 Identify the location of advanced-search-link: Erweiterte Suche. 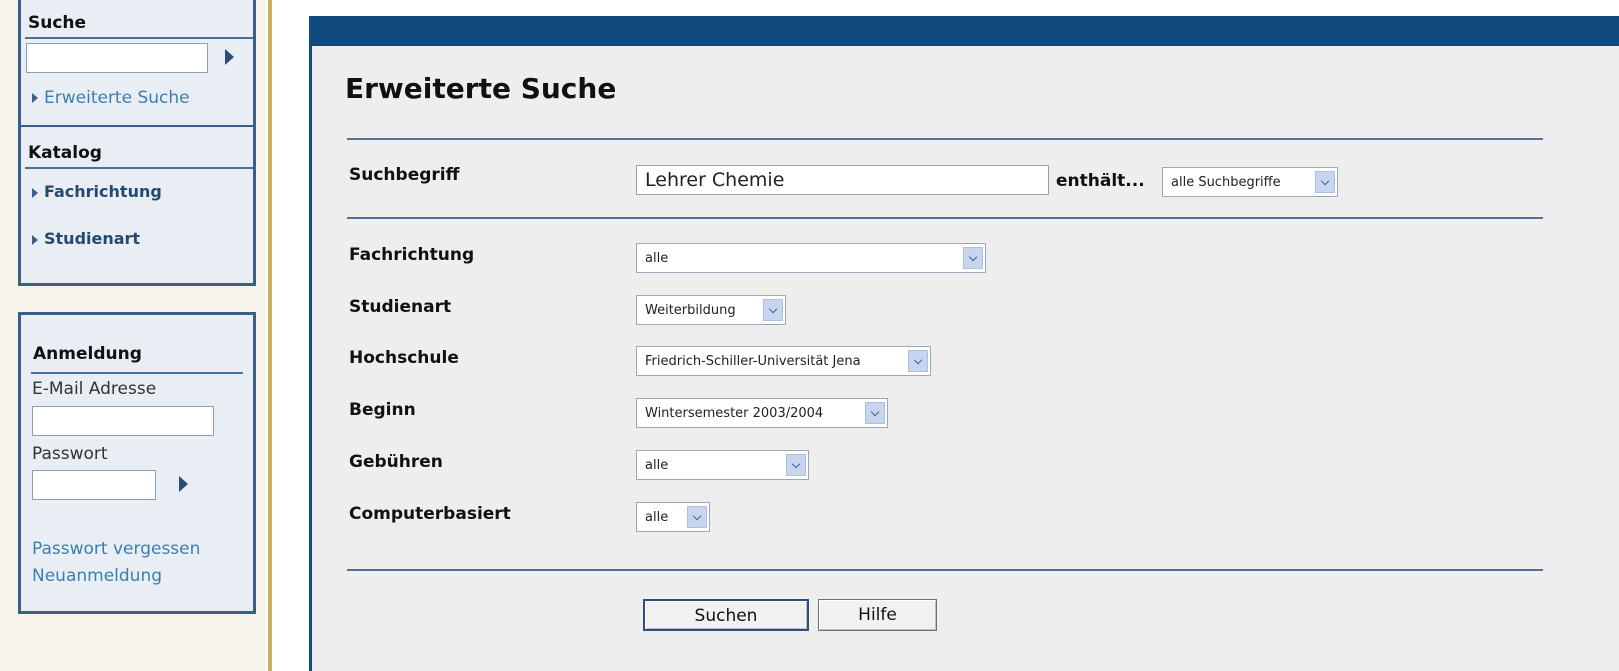
(111, 98).